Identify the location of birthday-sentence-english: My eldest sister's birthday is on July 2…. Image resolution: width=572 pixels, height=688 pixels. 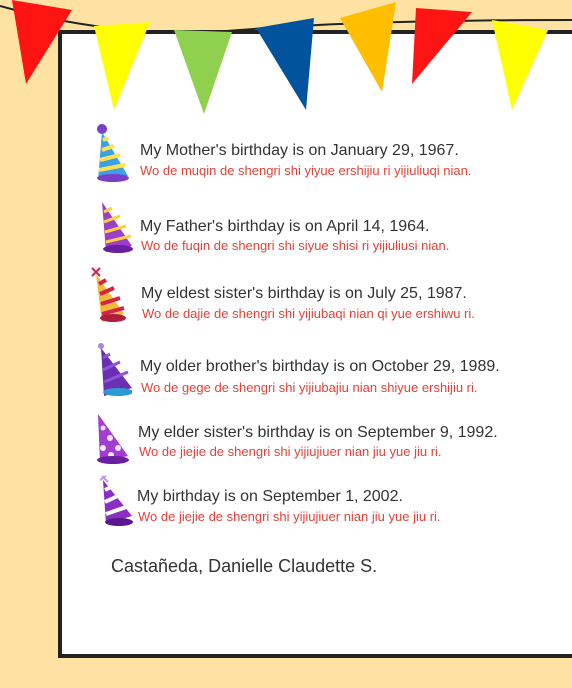
(304, 293).